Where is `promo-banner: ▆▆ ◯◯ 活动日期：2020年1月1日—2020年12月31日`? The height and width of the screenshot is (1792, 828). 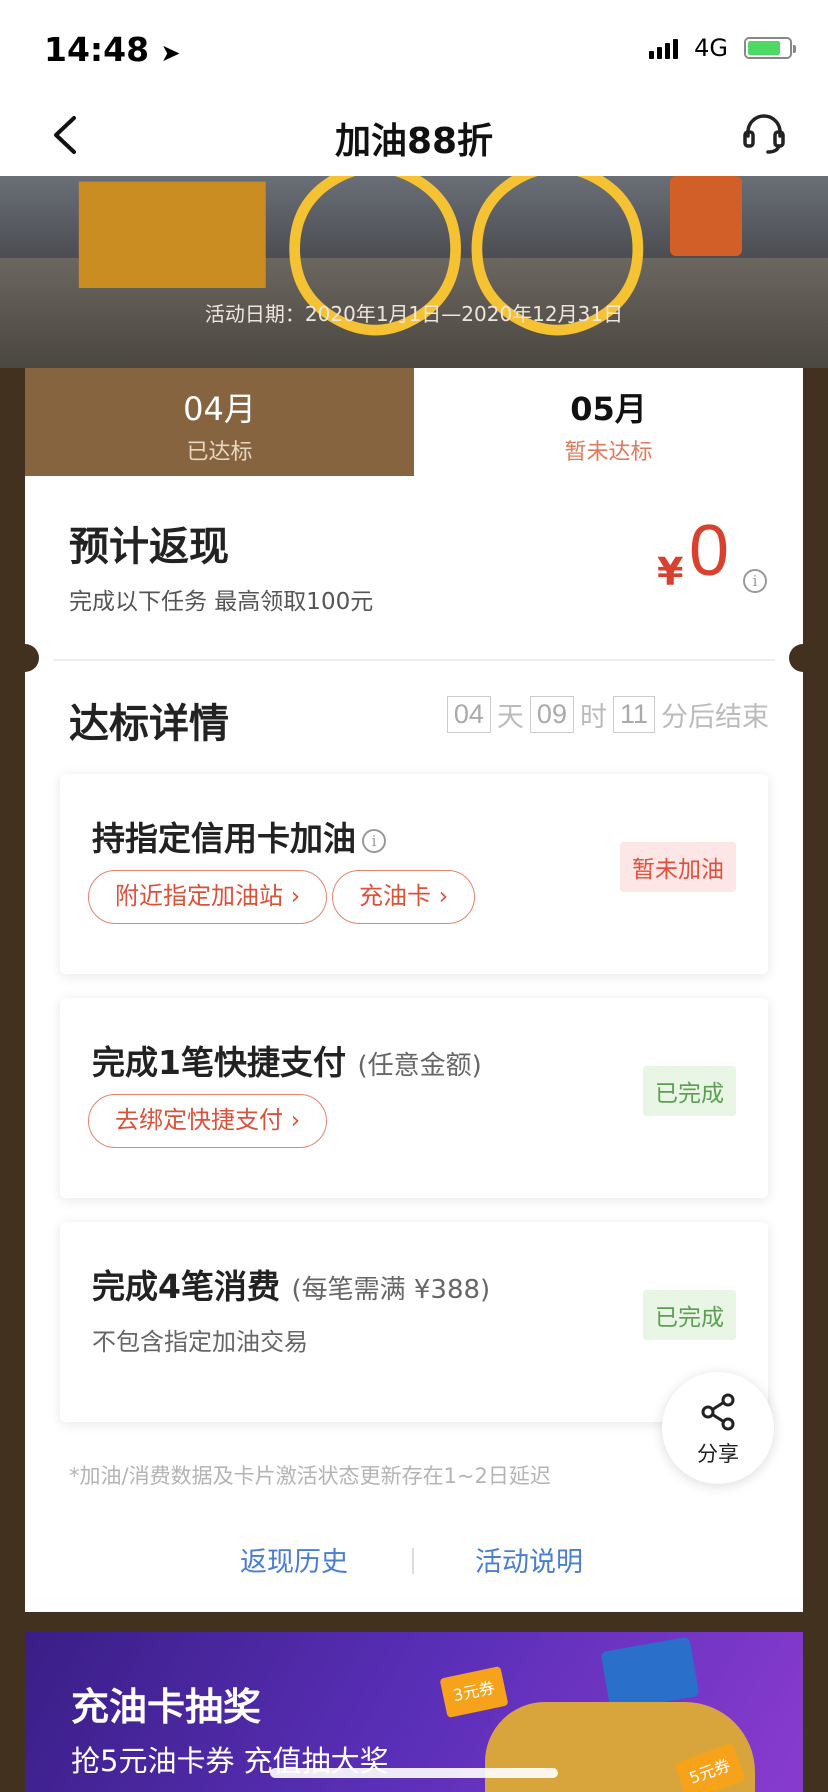 promo-banner: ▆▆ ◯◯ 活动日期：2020年1月1日—2020年12月31日 is located at coordinates (414, 272).